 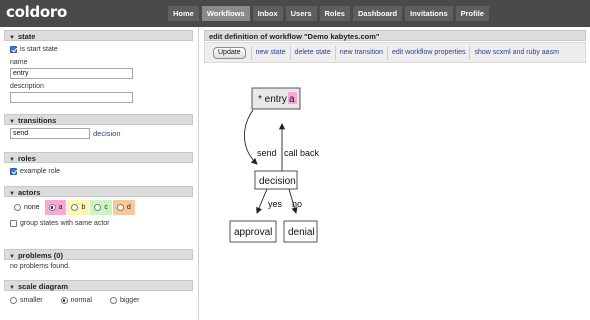 I want to click on state-actor-badge: a, so click(x=292, y=99).